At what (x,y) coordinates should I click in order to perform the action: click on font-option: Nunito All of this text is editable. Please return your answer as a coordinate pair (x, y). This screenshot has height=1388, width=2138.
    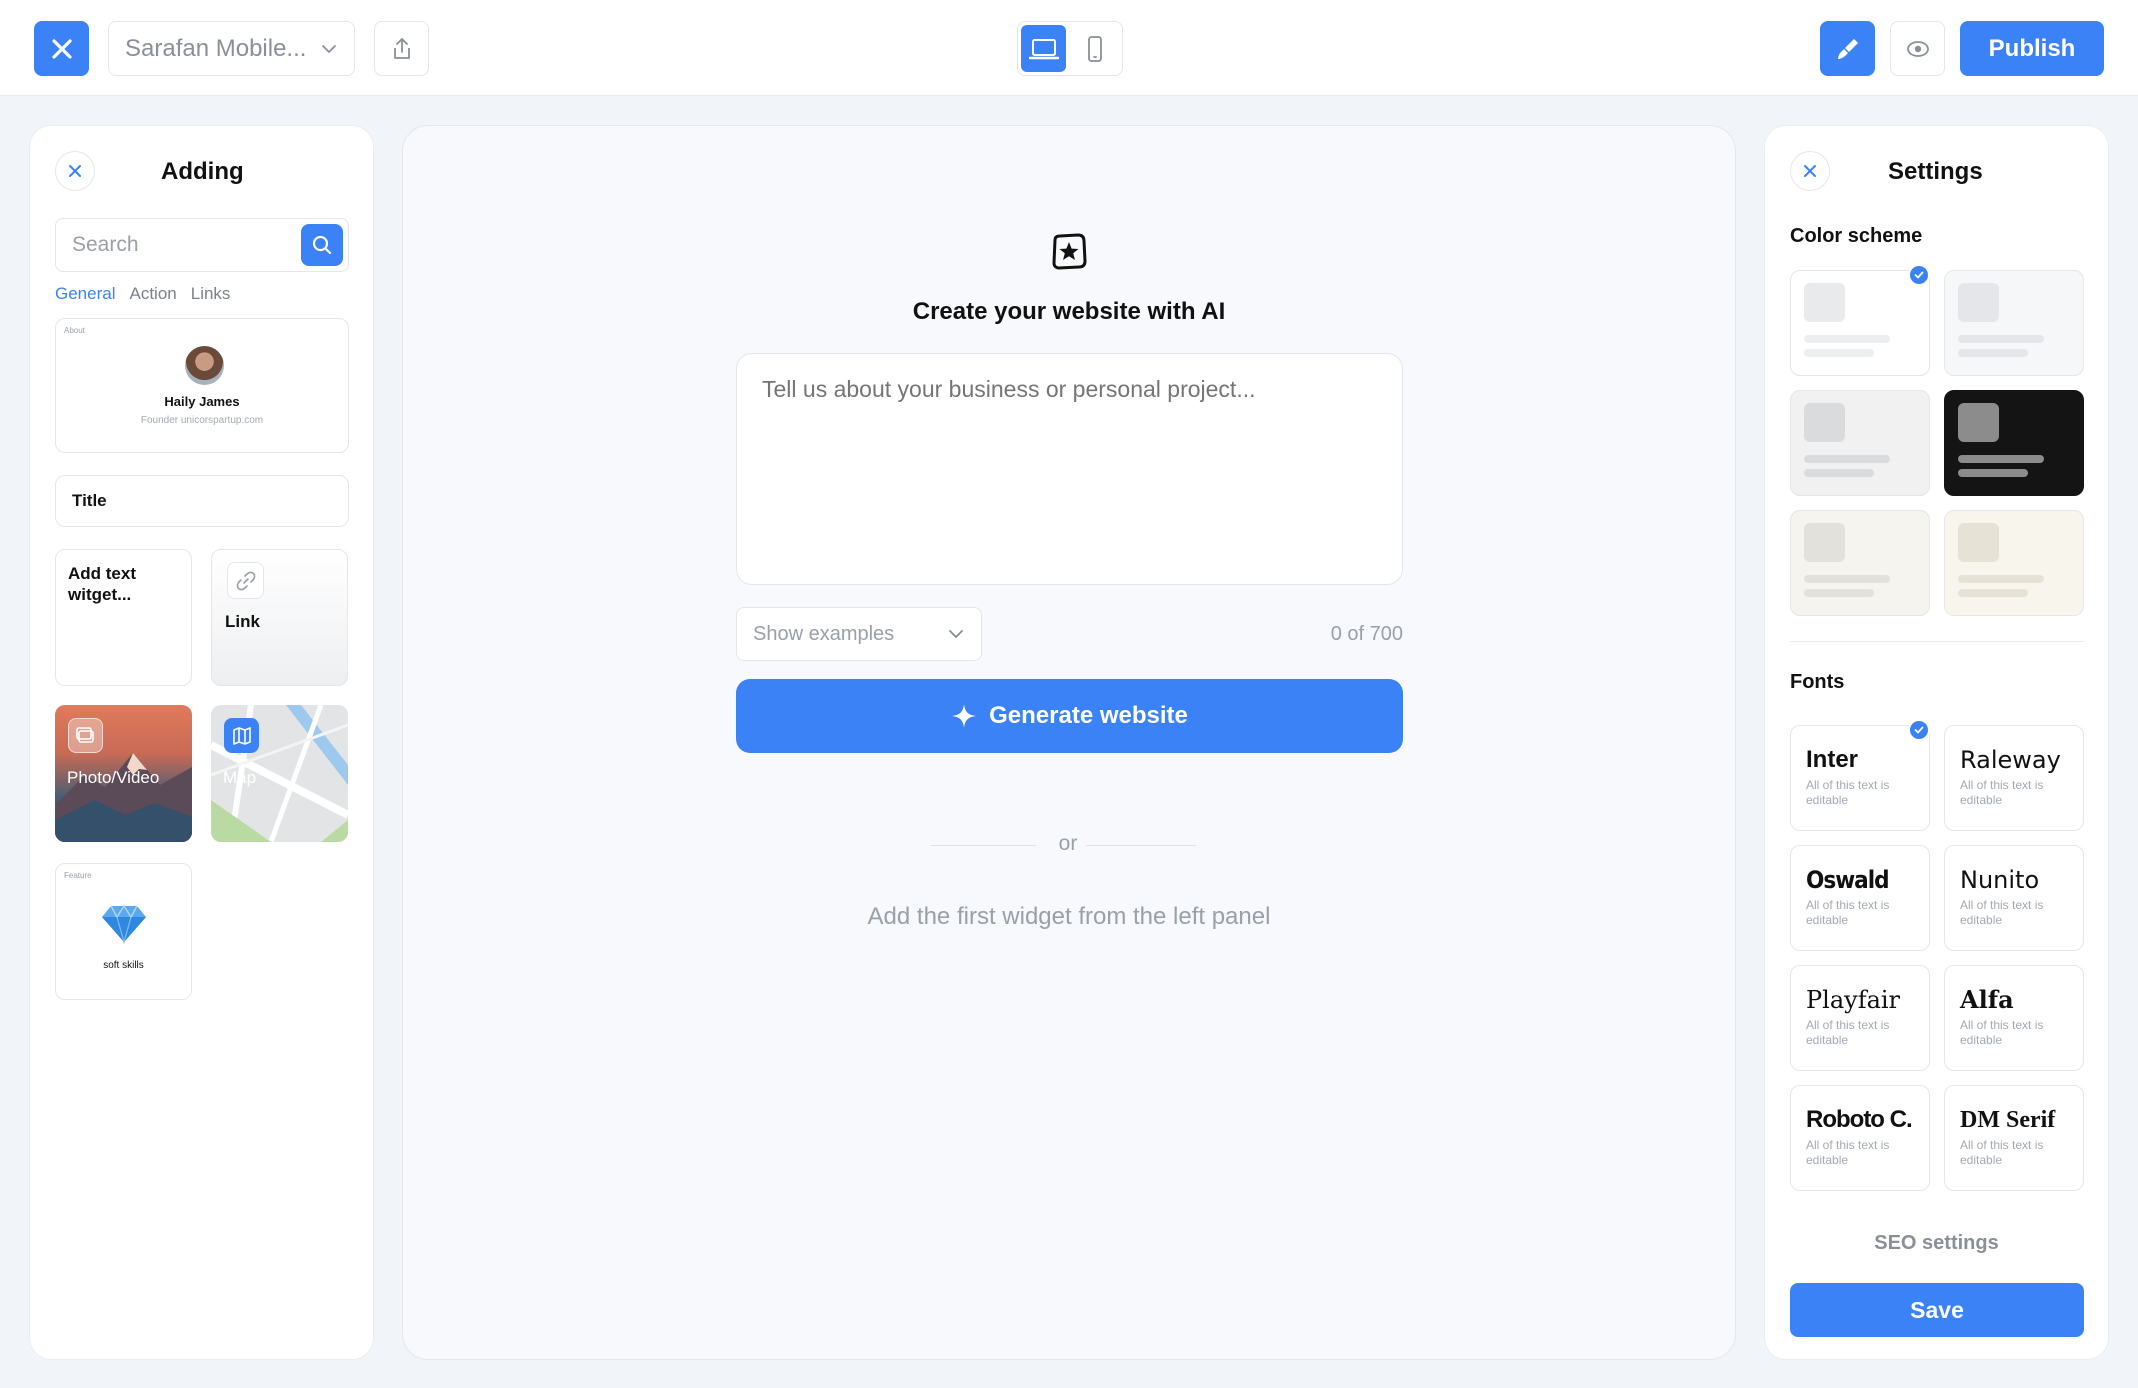
    Looking at the image, I should click on (2014, 898).